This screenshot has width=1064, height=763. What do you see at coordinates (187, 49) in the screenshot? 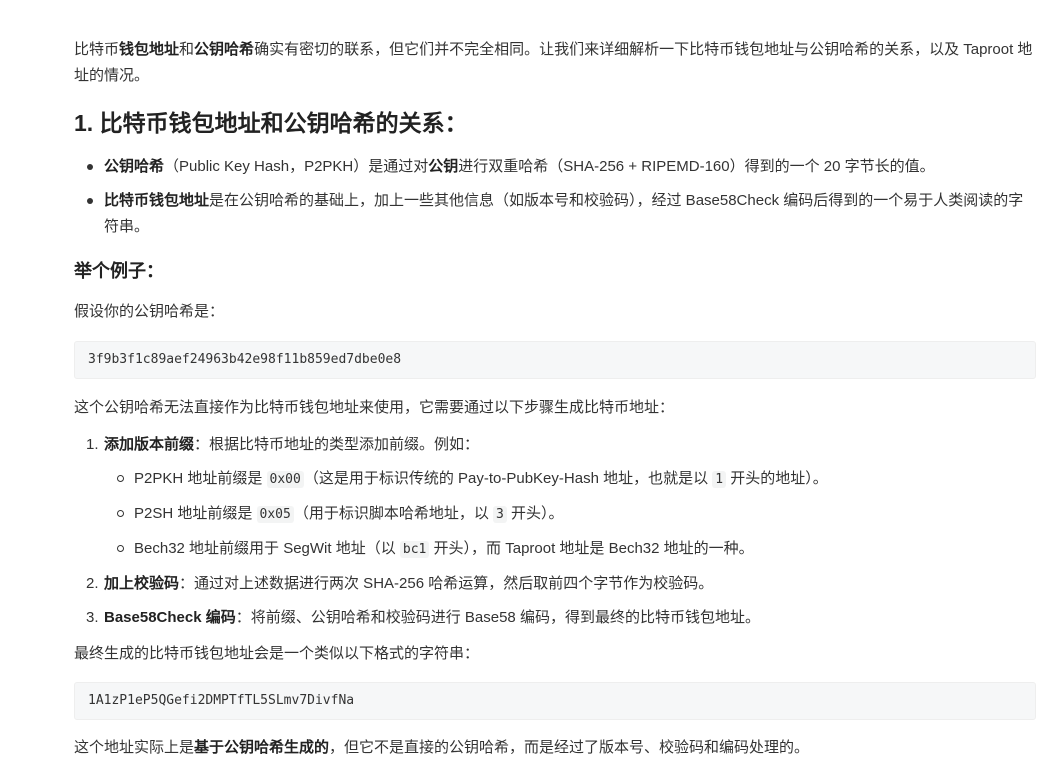
I see `intro-text-2: 和` at bounding box center [187, 49].